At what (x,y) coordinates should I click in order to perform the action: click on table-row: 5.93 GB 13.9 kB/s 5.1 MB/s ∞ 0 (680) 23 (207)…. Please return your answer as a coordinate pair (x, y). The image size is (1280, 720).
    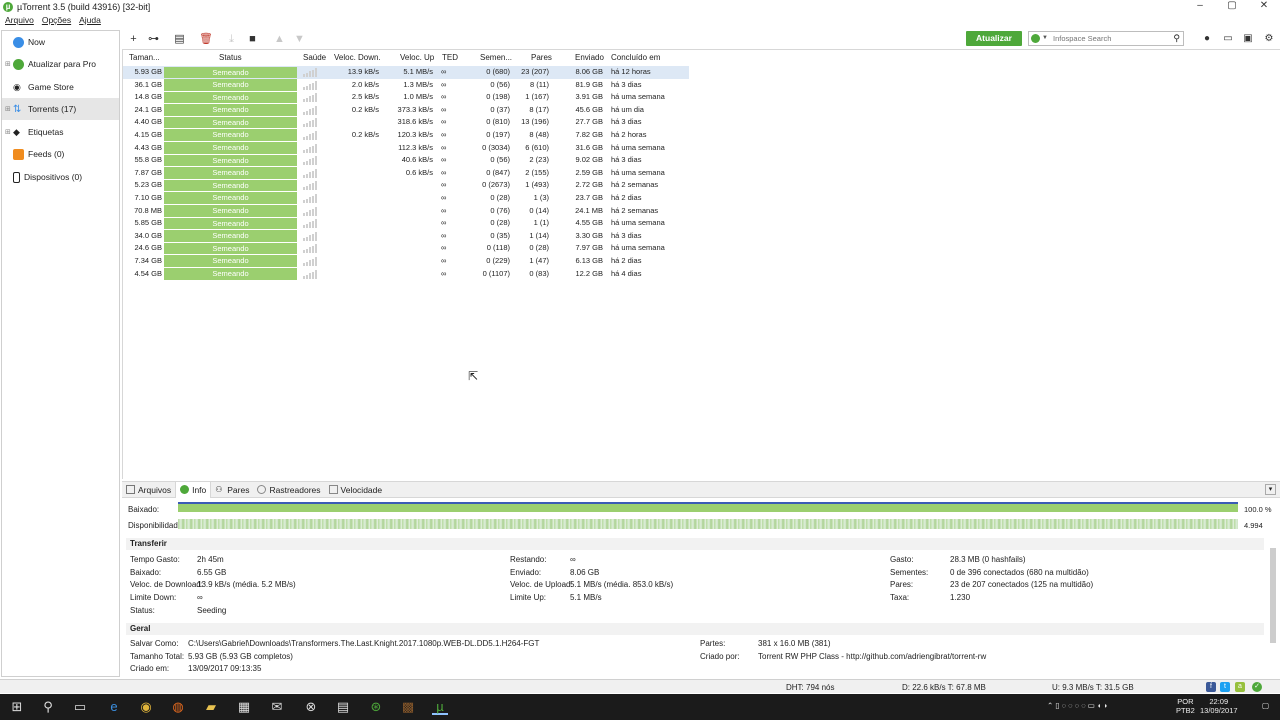
    Looking at the image, I should click on (406, 72).